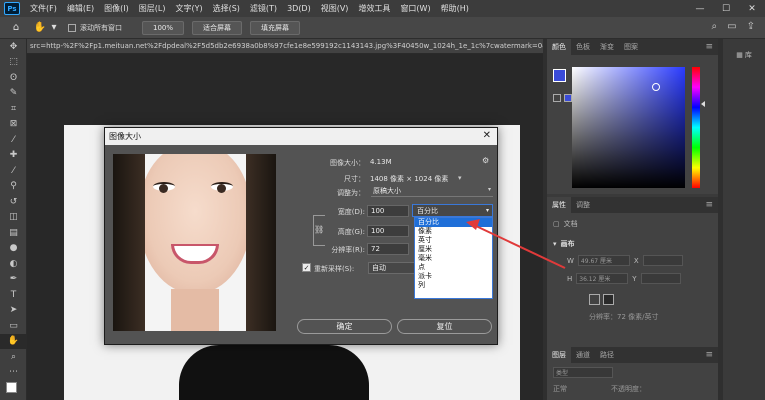  I want to click on menu-3d: 3D(D), so click(299, 8).